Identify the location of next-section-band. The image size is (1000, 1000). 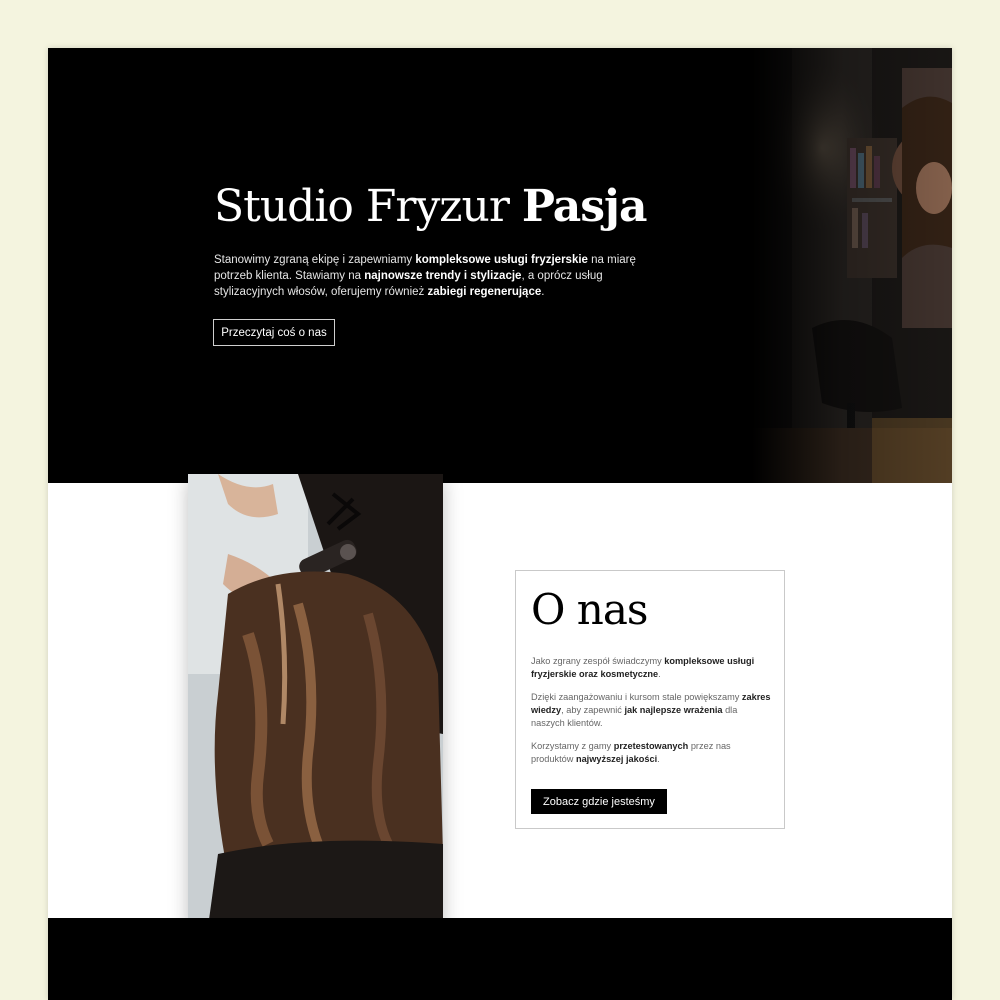
(500, 959).